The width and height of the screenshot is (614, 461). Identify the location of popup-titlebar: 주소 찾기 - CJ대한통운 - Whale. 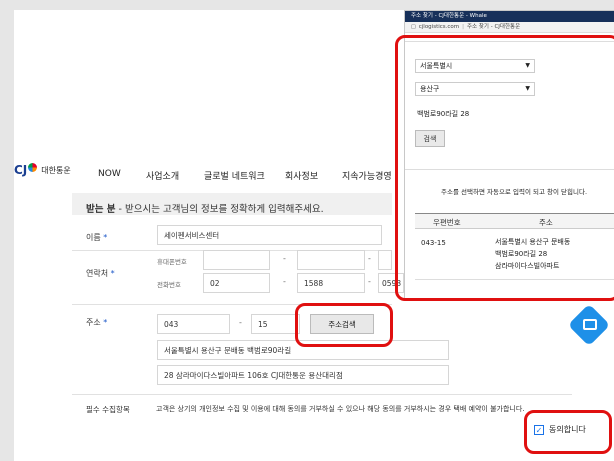
(509, 16).